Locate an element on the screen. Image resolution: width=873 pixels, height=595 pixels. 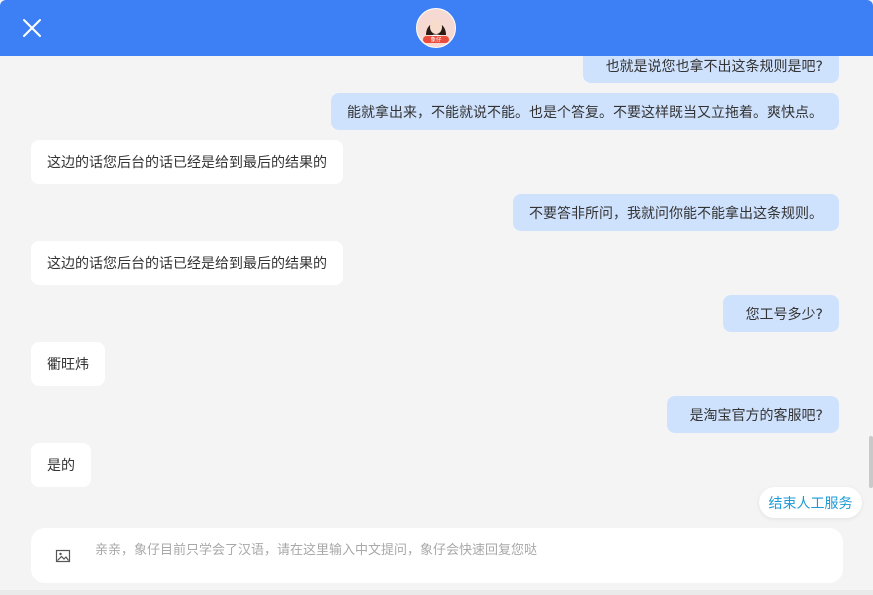
message-text: 是淘宝官方的客服吧? is located at coordinates (756, 415).